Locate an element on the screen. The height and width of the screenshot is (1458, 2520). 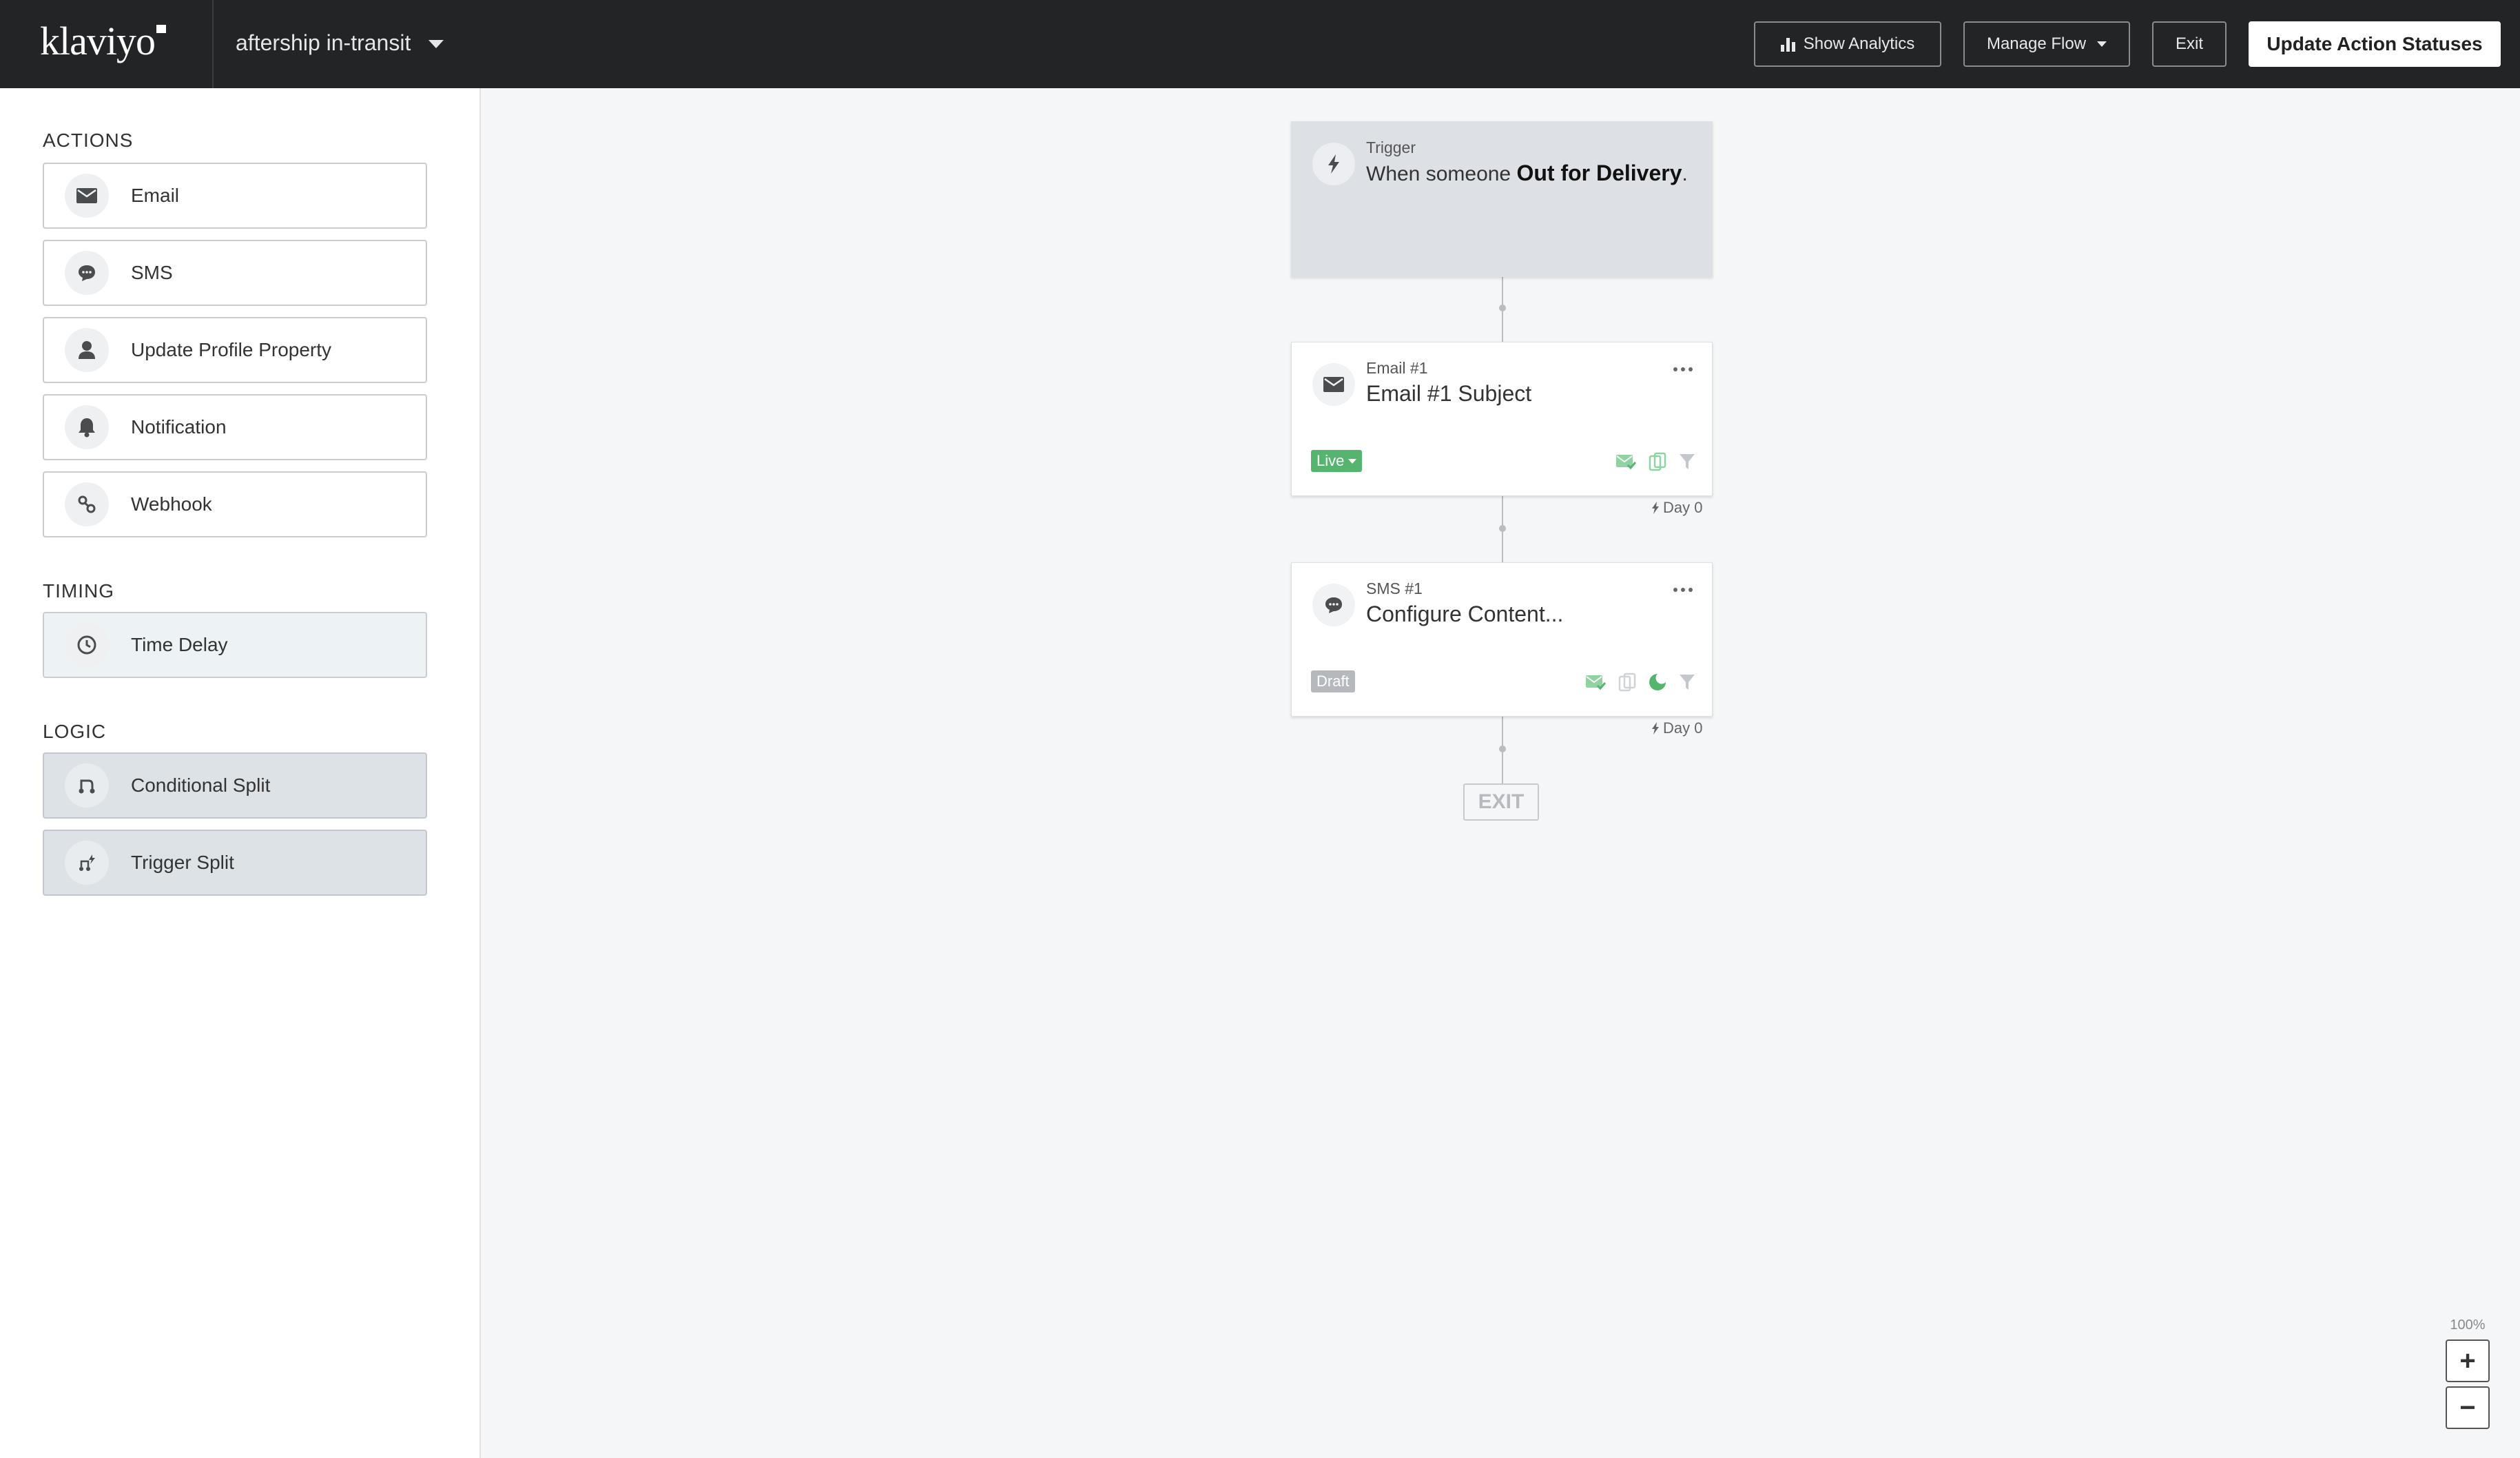
email-card-title: Email #1 Subject is located at coordinates (1449, 393).